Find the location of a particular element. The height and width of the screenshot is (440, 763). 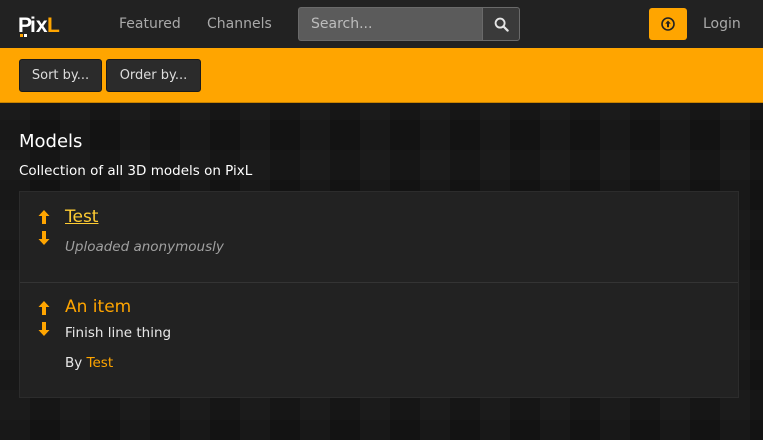

svg-text: ix is located at coordinates (39, 25).